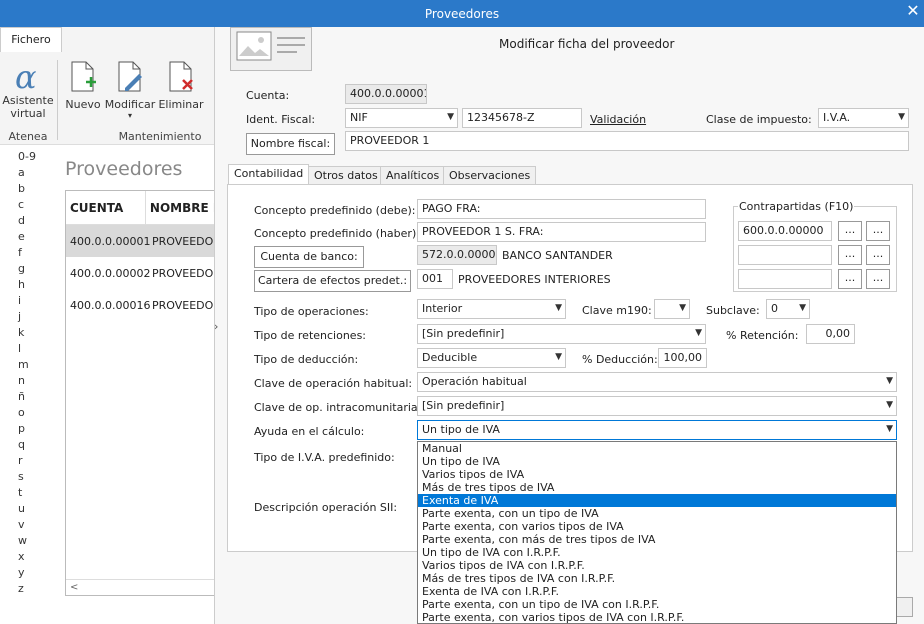 Image resolution: width=924 pixels, height=624 pixels. Describe the element at coordinates (140, 587) in the screenshot. I see `horizontal-scrollbar: <` at that location.